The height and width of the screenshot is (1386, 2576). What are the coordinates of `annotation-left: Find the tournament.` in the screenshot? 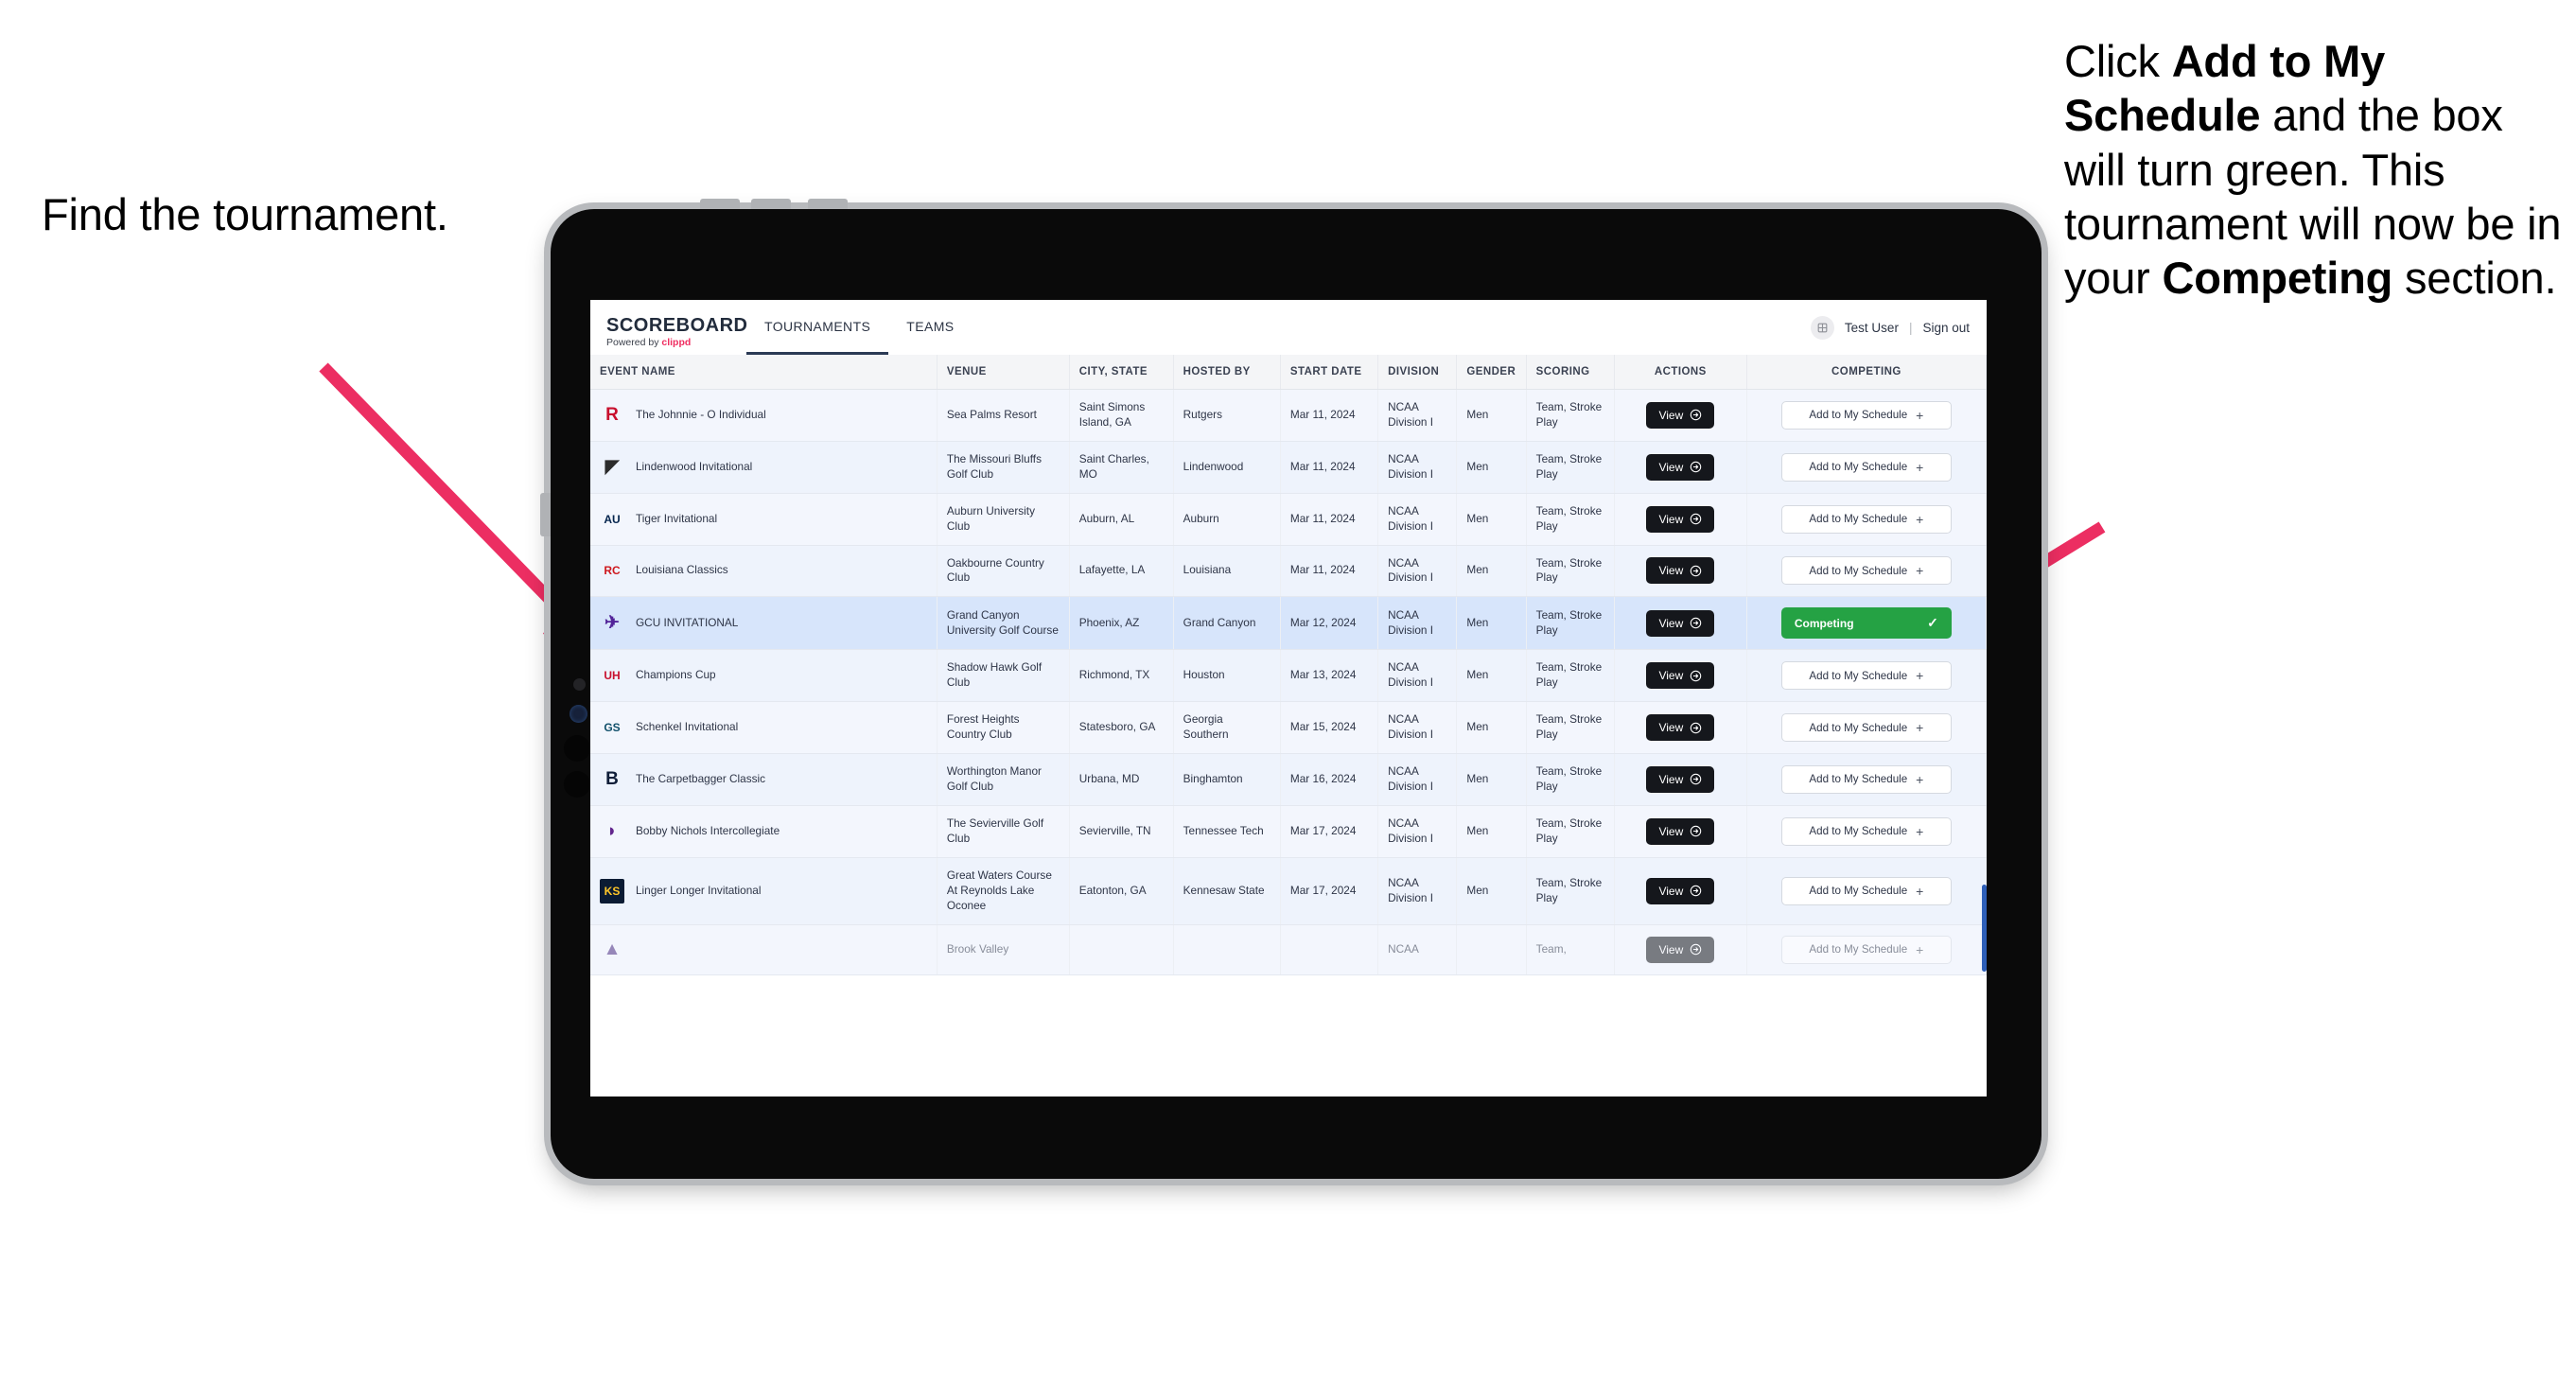 It's located at (245, 214).